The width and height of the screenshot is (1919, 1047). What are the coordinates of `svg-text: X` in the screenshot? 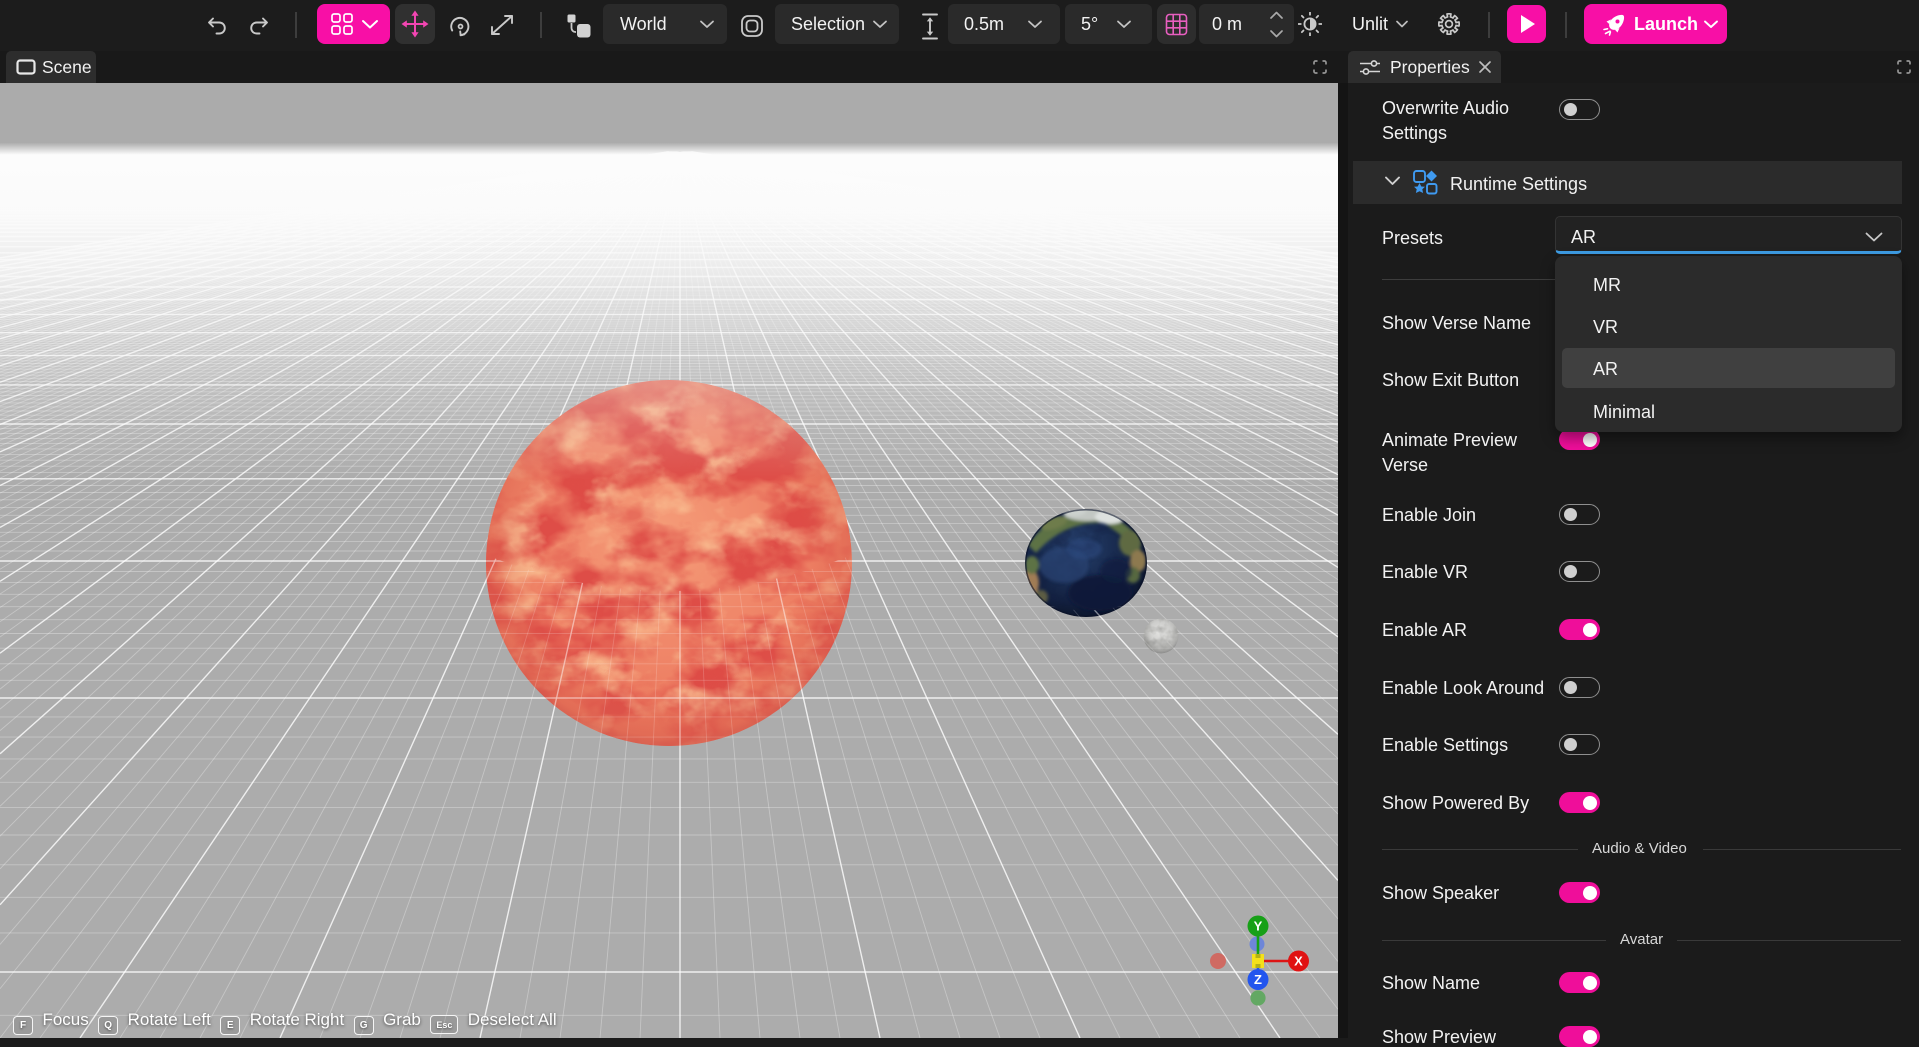 It's located at (1298, 961).